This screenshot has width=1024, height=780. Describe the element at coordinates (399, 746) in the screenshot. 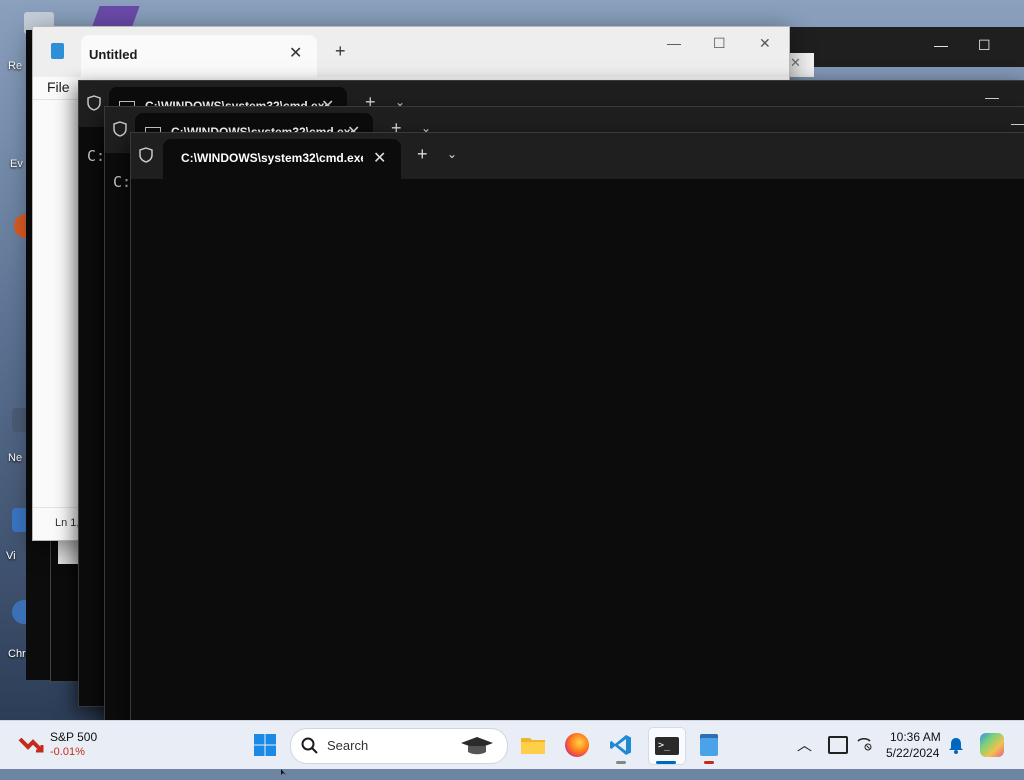

I see `search-box: Search` at that location.